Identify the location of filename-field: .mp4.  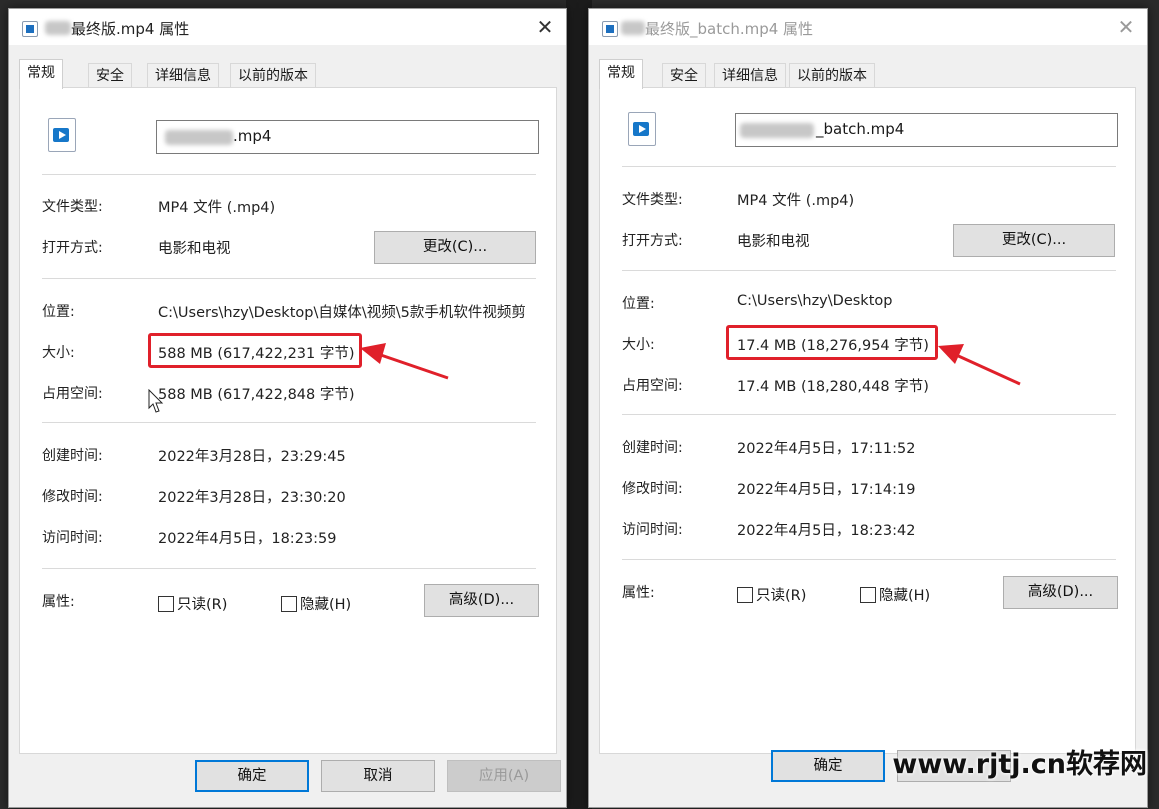
(347, 137).